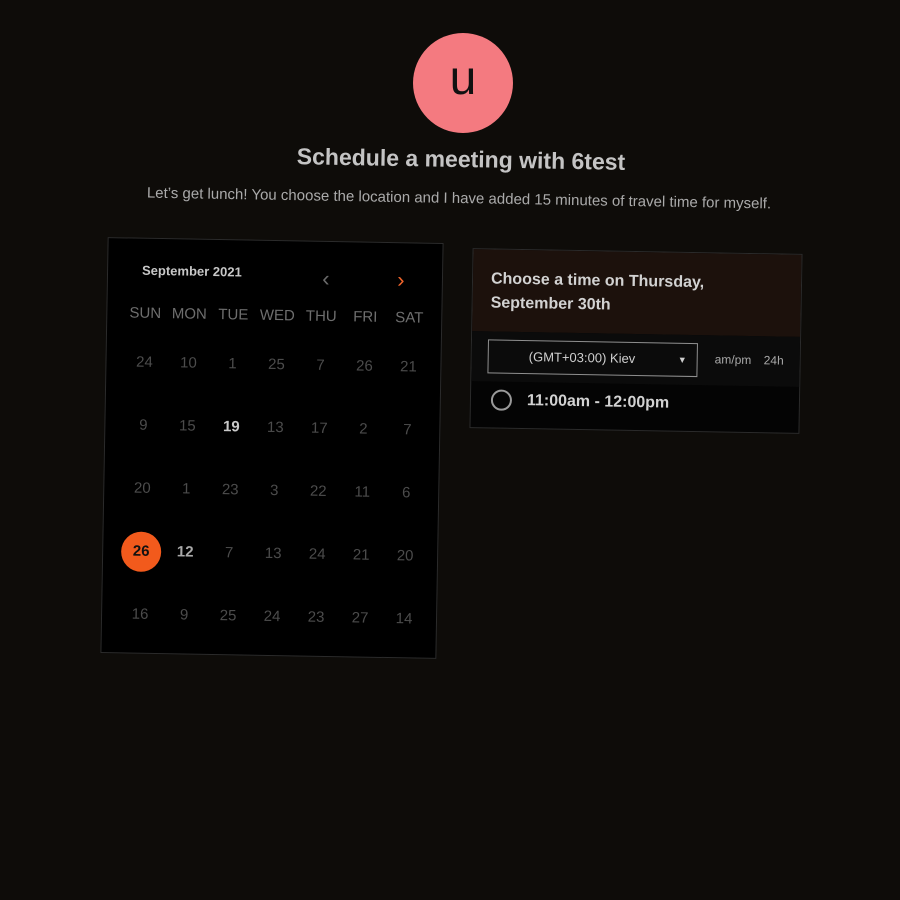  Describe the element at coordinates (231, 427) in the screenshot. I see `calendar-day-available: 19` at that location.